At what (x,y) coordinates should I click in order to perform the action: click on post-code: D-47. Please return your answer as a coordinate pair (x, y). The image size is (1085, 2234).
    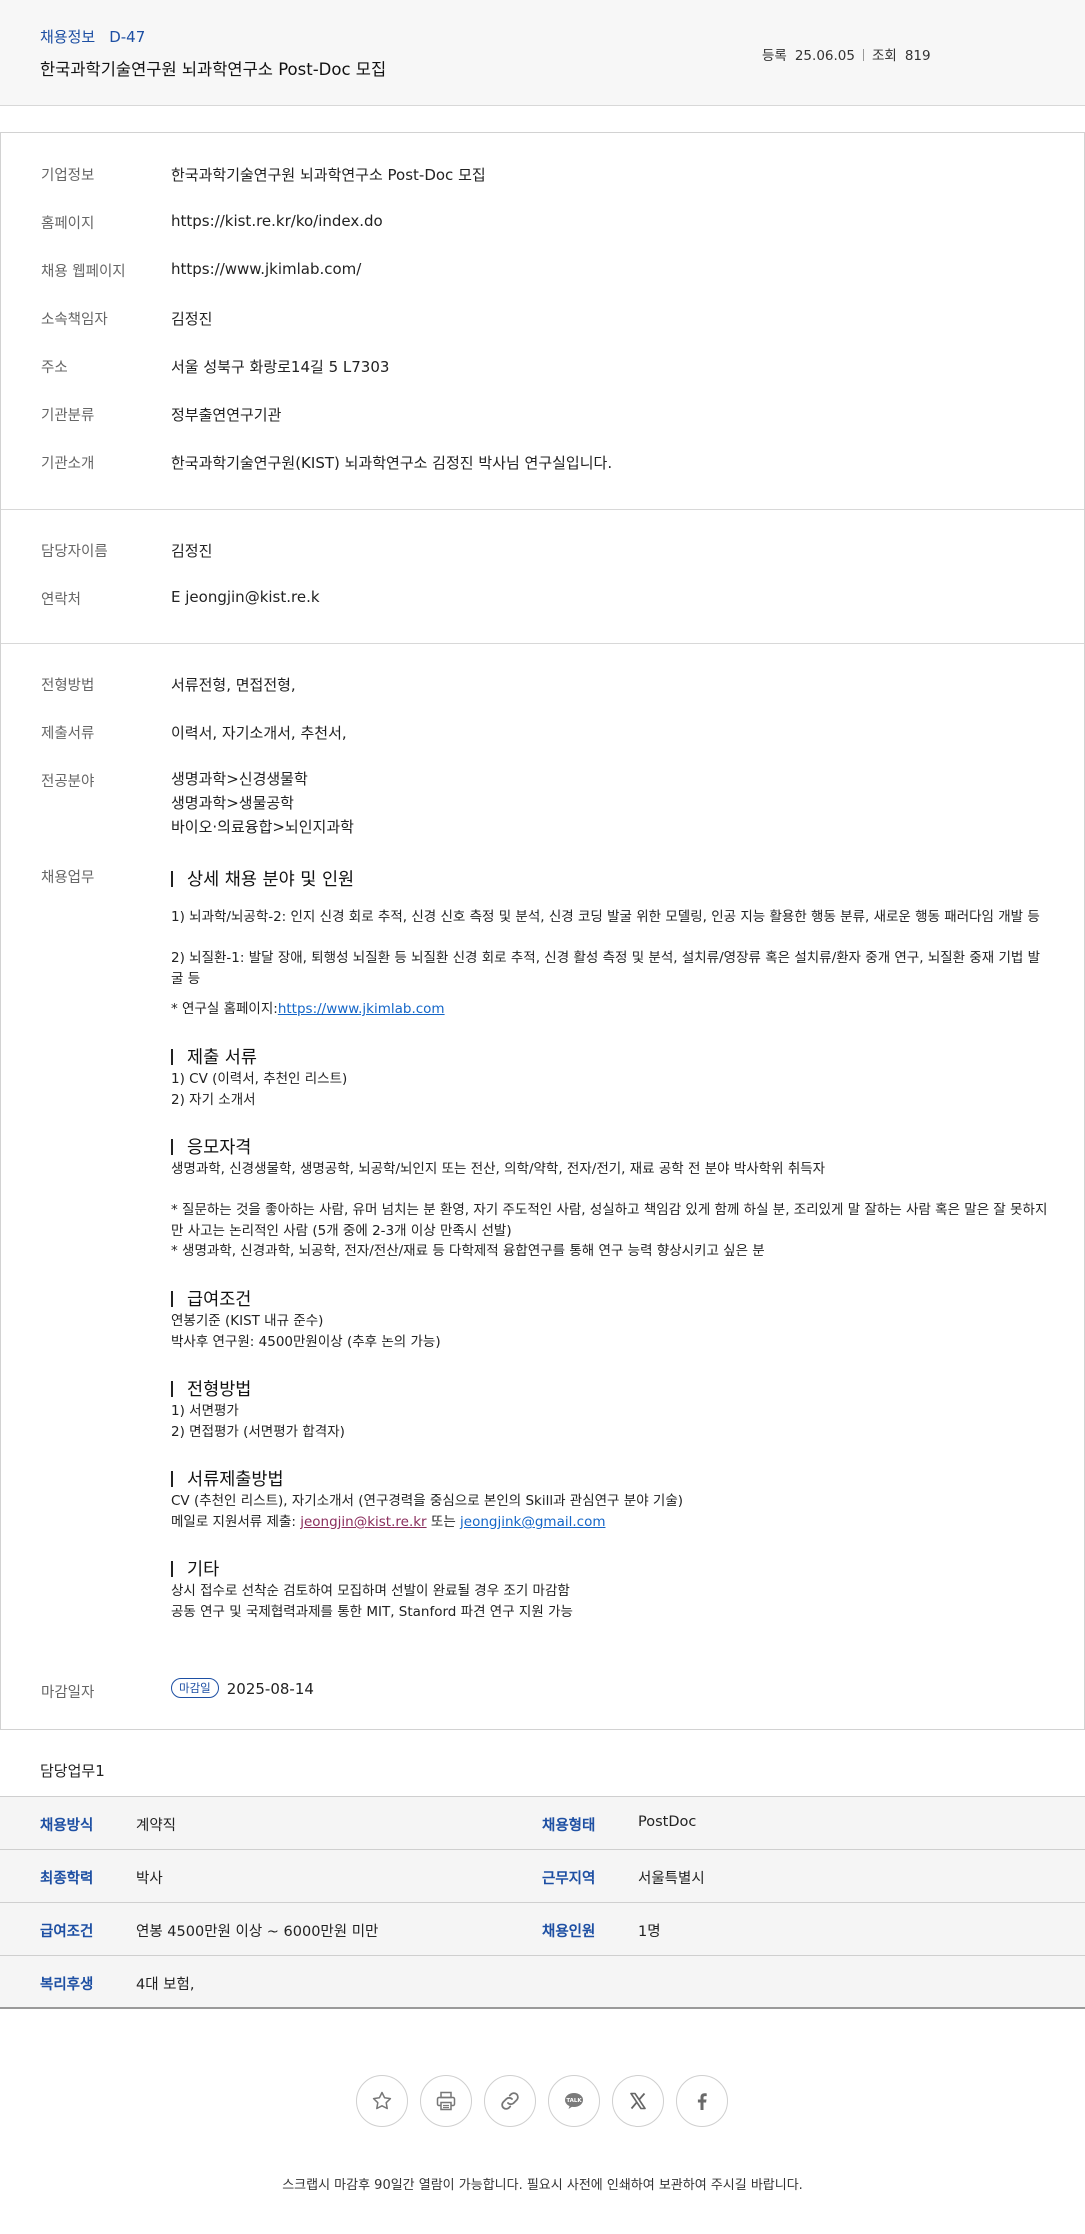
    Looking at the image, I should click on (127, 37).